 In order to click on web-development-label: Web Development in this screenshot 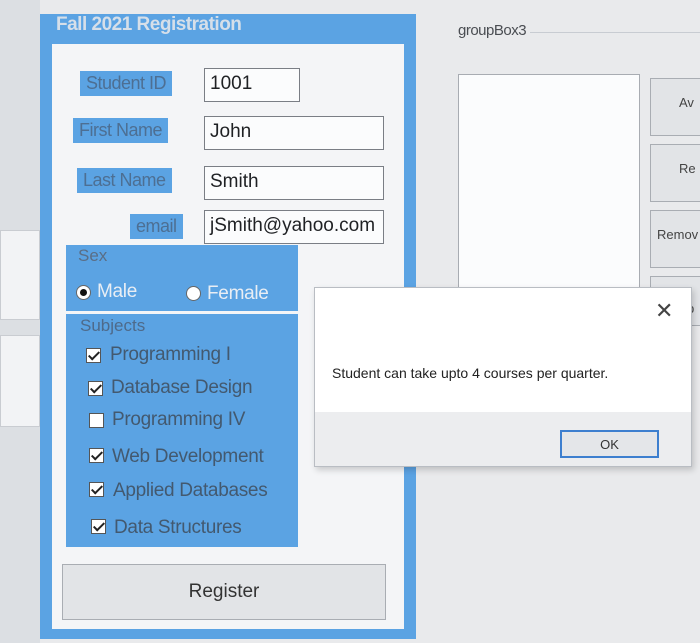, I will do `click(188, 457)`.